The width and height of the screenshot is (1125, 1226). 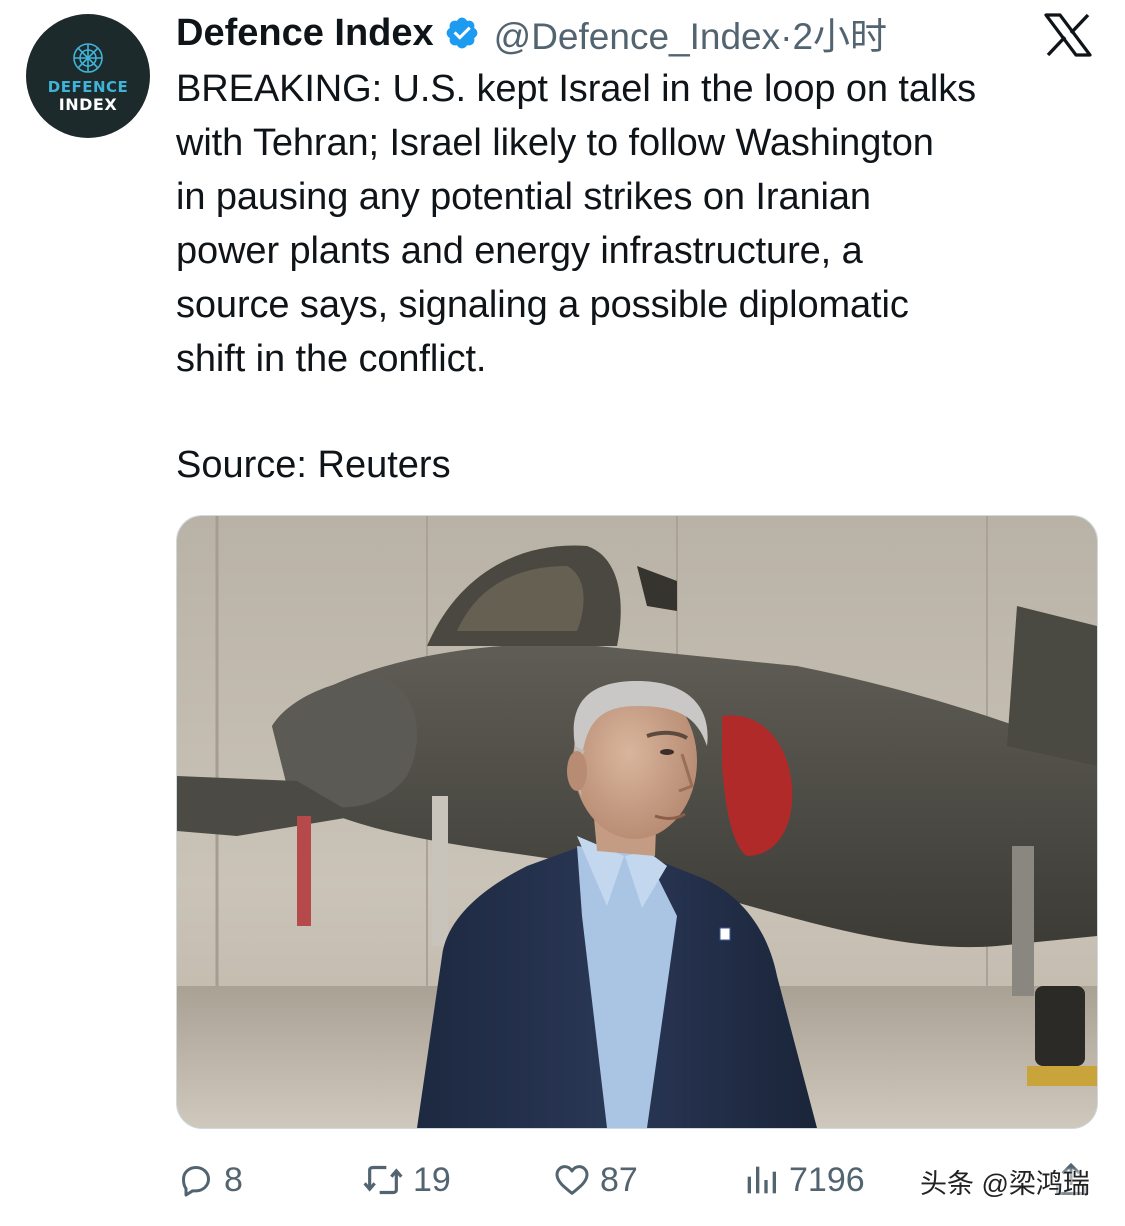 What do you see at coordinates (305, 33) in the screenshot?
I see `display-name: Defence Index` at bounding box center [305, 33].